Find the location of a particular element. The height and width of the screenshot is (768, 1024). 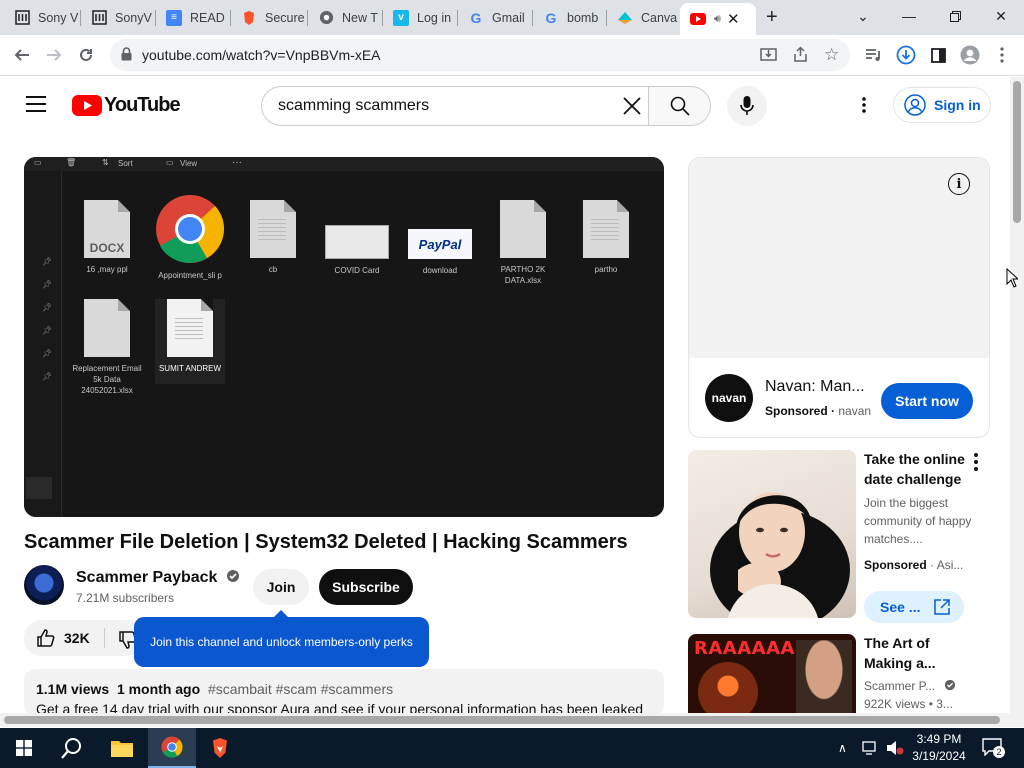

like-count: 32K is located at coordinates (77, 638).